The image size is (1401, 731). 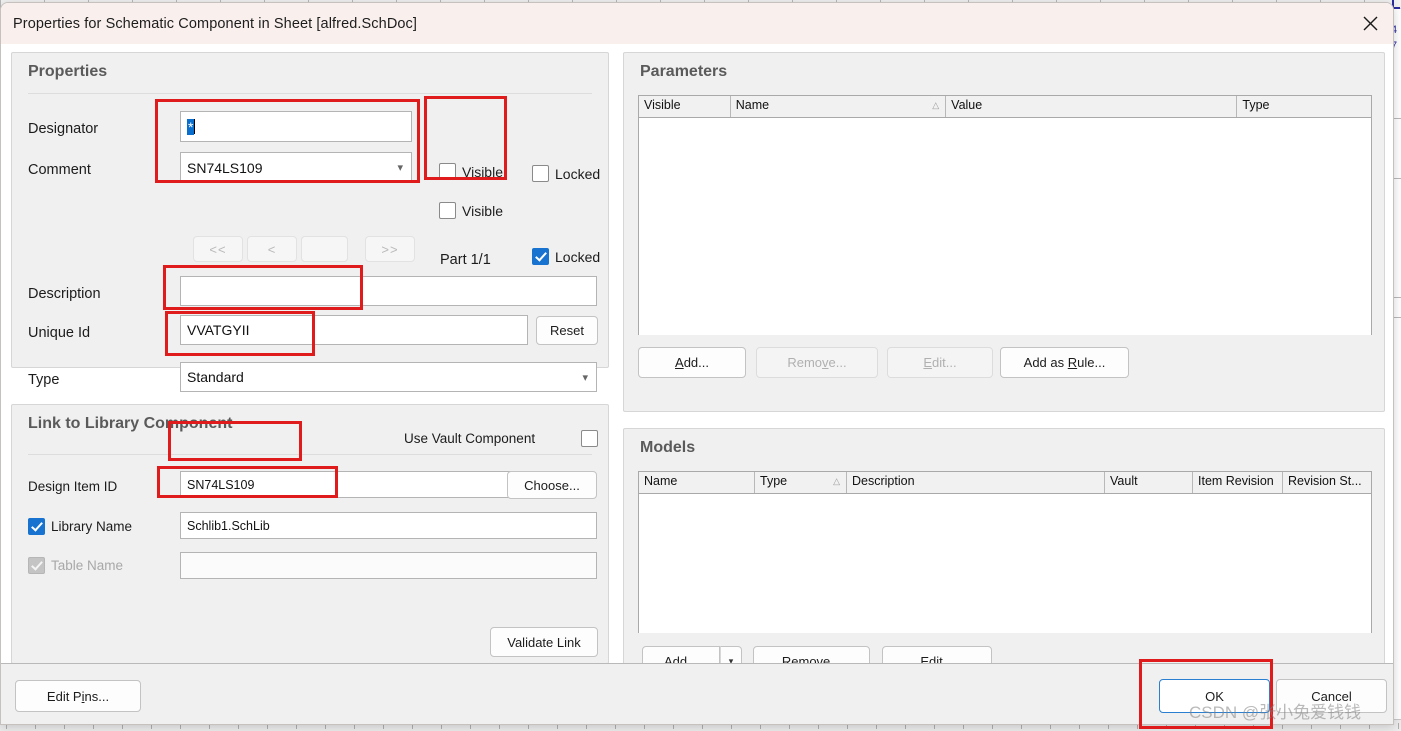 What do you see at coordinates (465, 260) in the screenshot?
I see `part-indicator: Part 1/1` at bounding box center [465, 260].